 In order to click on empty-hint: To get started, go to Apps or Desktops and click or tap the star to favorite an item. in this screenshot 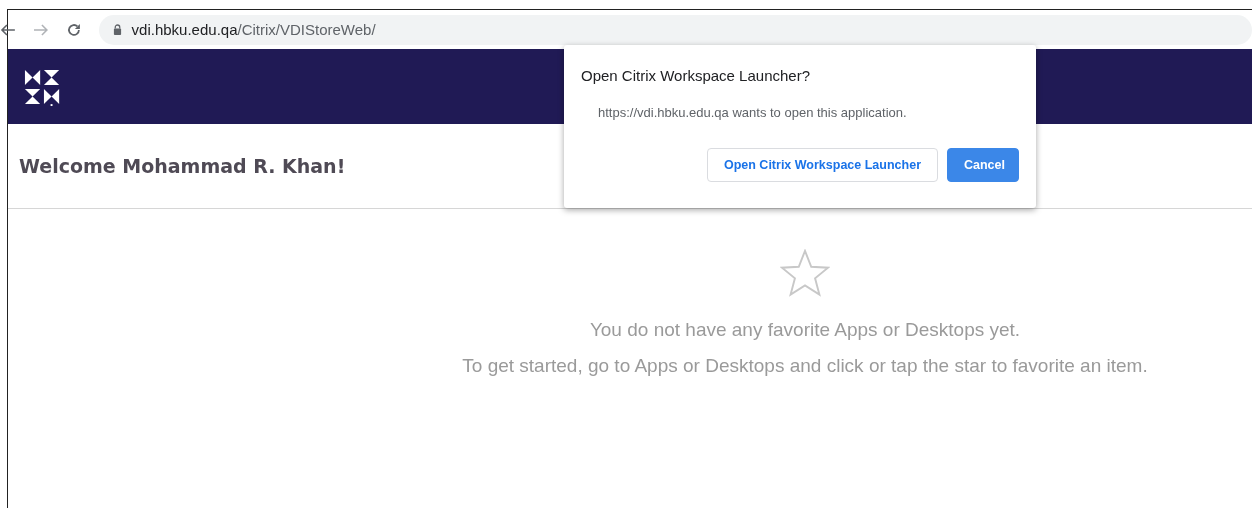, I will do `click(805, 366)`.